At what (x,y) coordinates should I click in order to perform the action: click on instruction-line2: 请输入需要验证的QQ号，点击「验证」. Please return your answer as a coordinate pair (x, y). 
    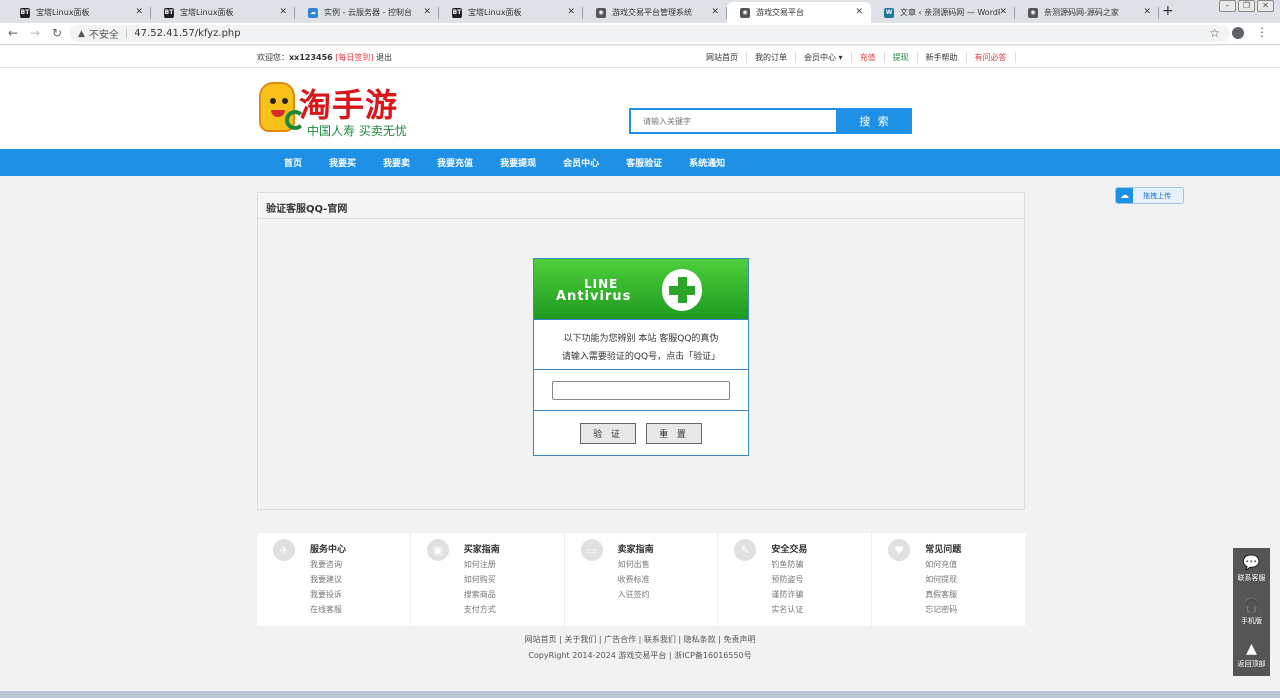
    Looking at the image, I should click on (641, 357).